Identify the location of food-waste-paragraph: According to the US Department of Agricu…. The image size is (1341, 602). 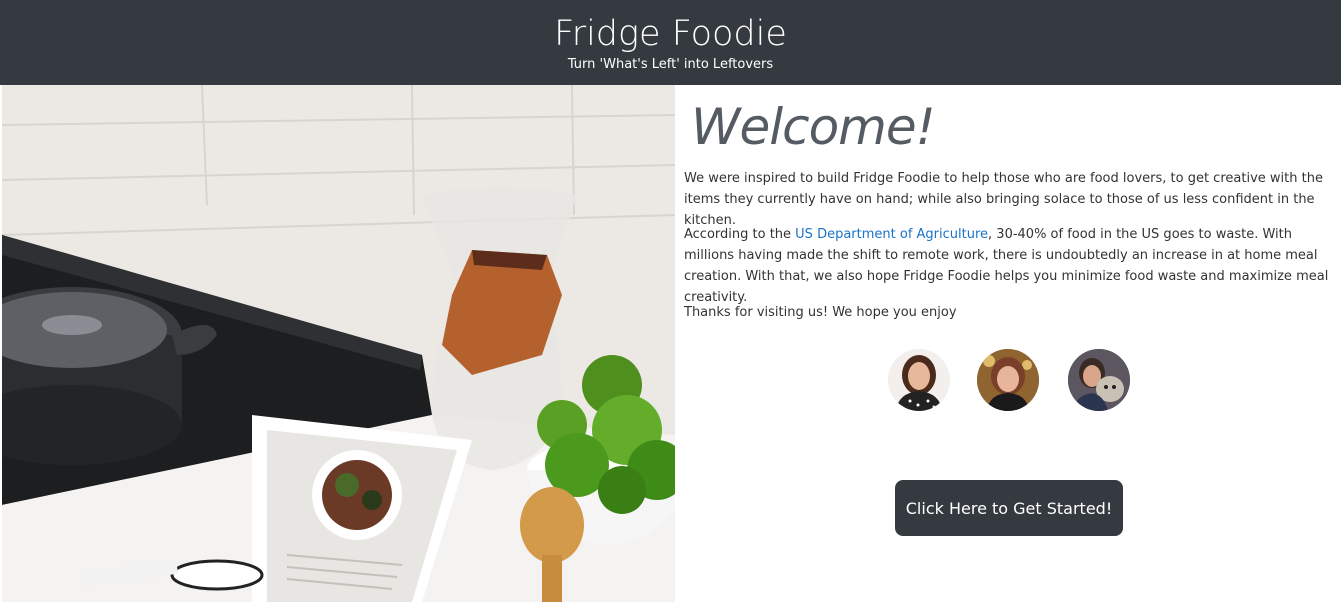
(1010, 266).